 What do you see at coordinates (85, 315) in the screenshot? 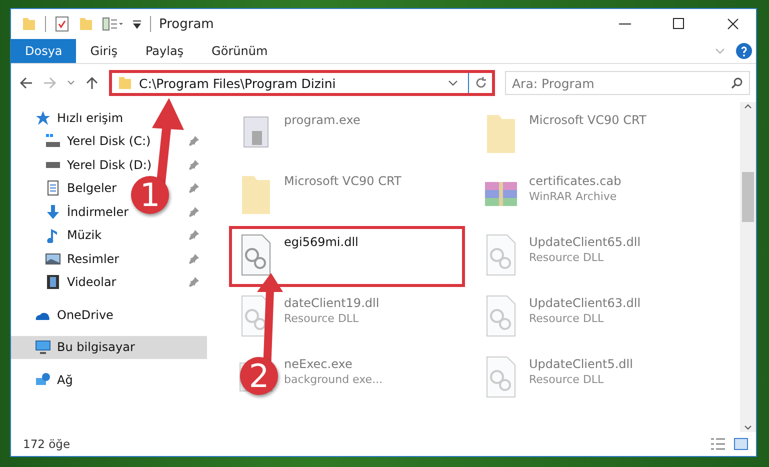
I see `sidebar-item: OneDrive` at bounding box center [85, 315].